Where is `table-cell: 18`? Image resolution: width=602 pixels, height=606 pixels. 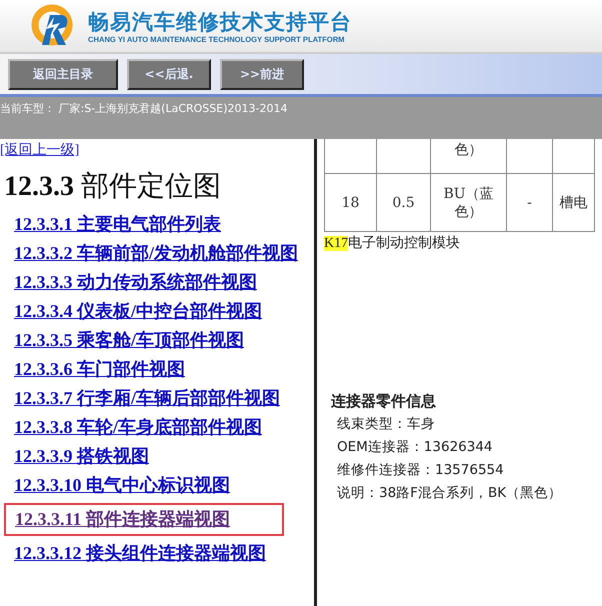 table-cell: 18 is located at coordinates (350, 203).